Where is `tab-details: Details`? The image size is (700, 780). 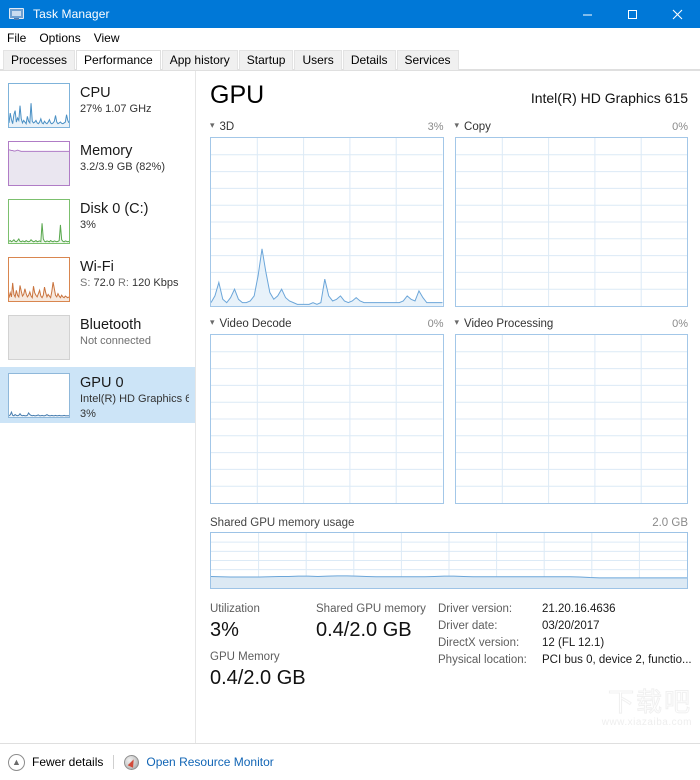
tab-details: Details is located at coordinates (369, 60).